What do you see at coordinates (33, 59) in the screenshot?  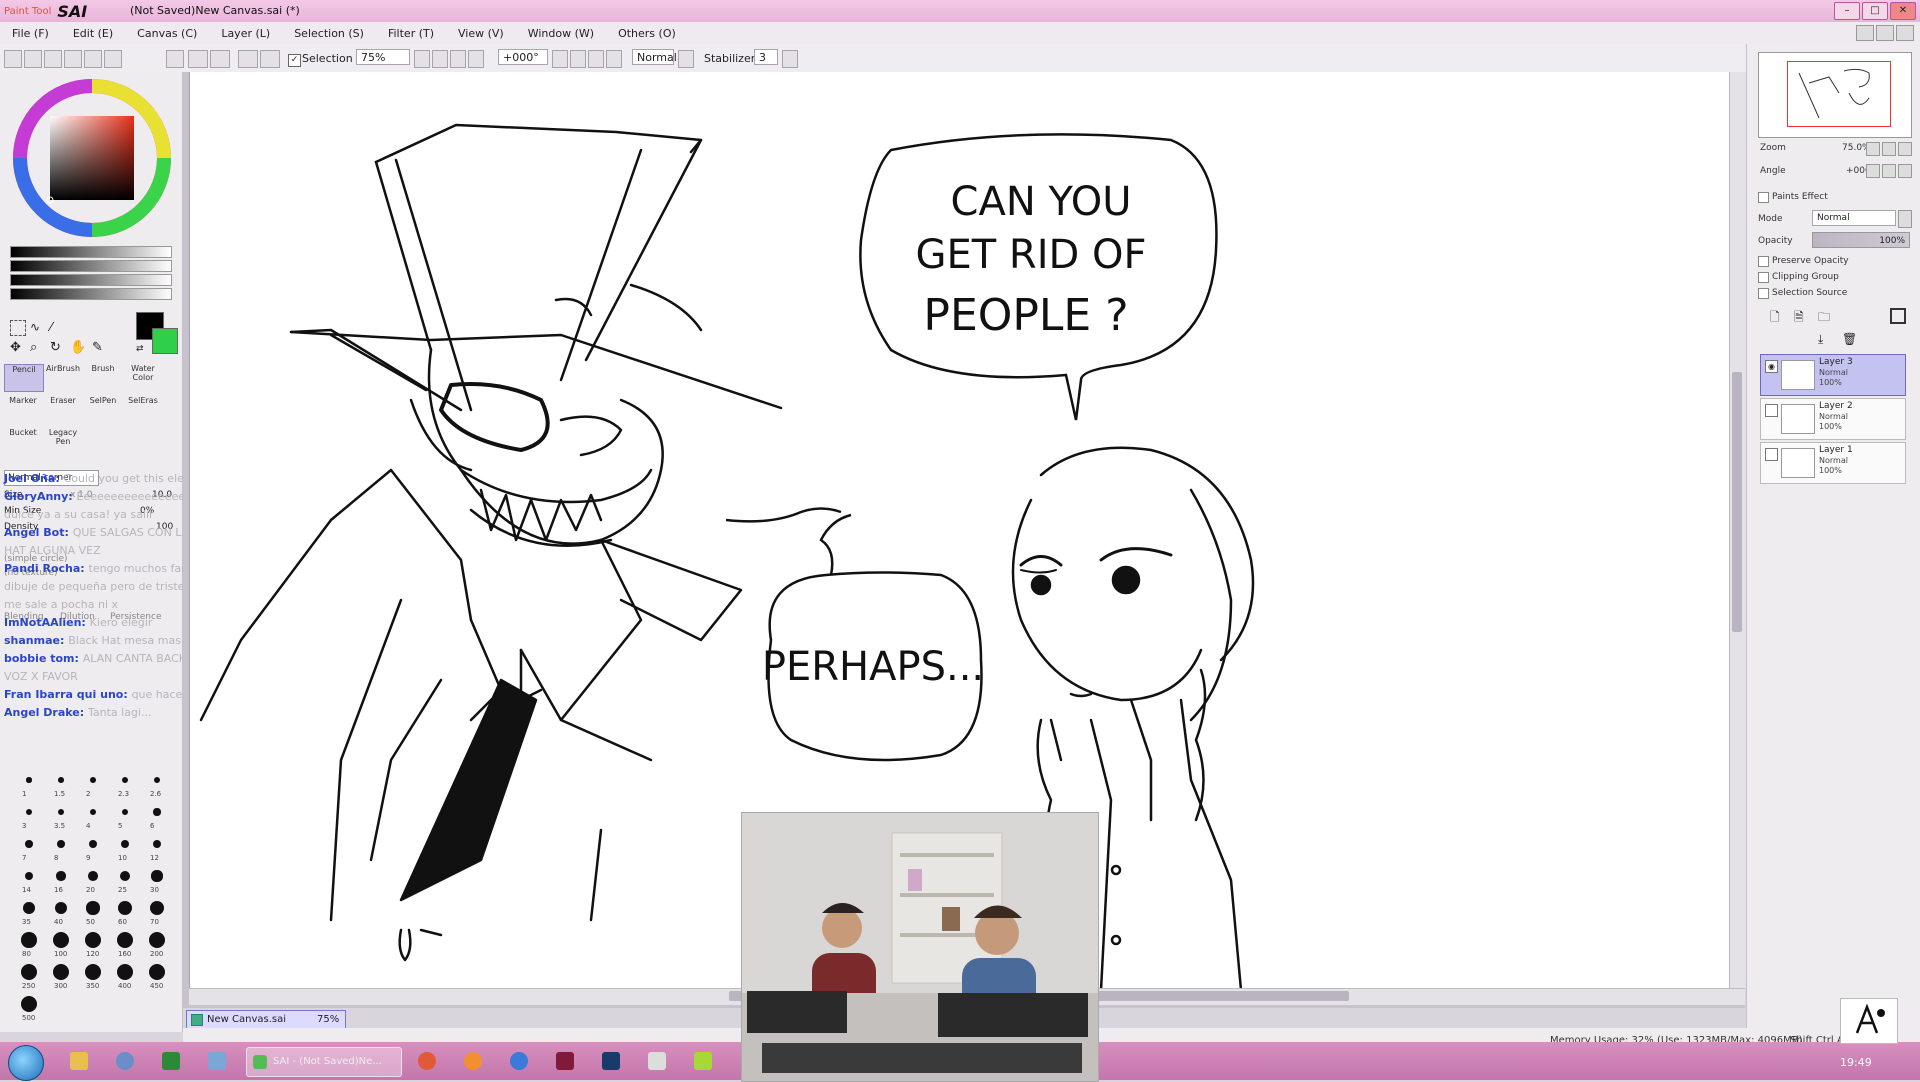 I see `hsv-slider-toggle-icon` at bounding box center [33, 59].